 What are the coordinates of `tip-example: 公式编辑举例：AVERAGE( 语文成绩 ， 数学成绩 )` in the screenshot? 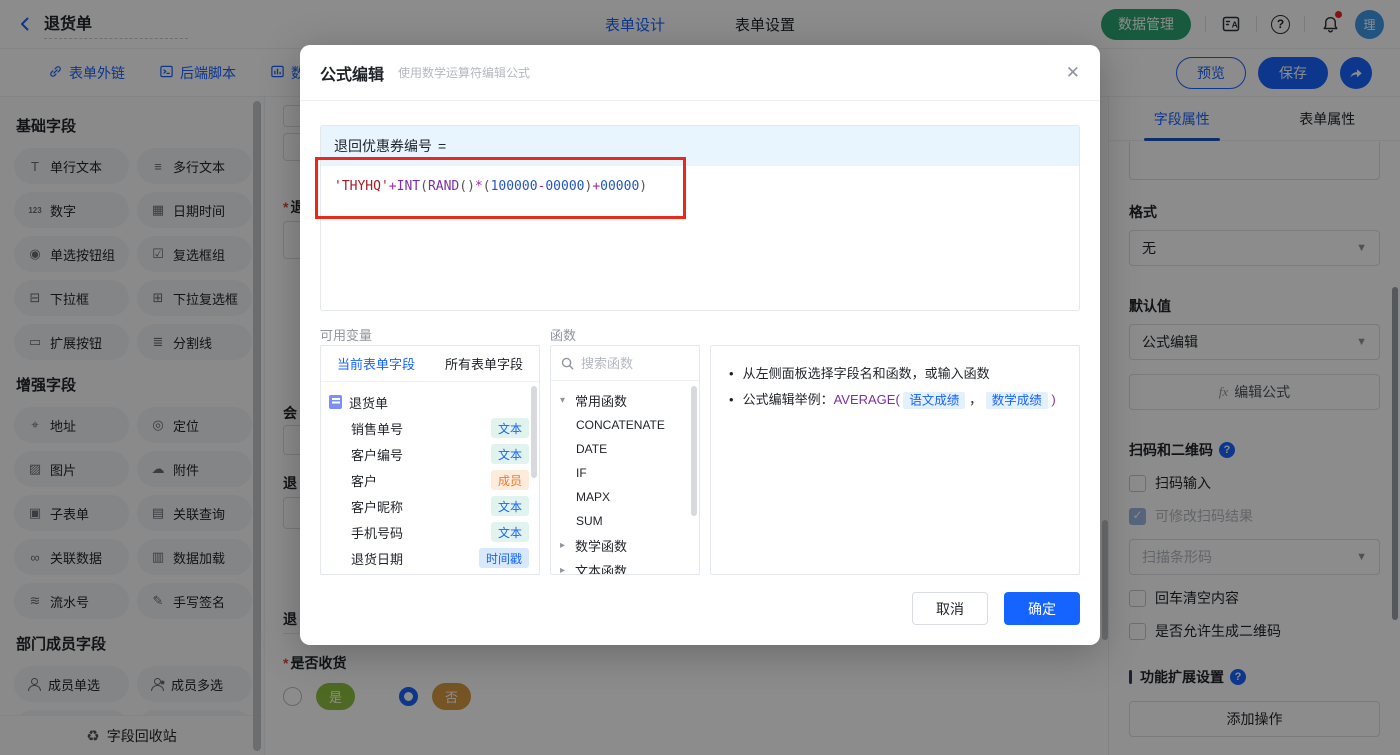 It's located at (899, 400).